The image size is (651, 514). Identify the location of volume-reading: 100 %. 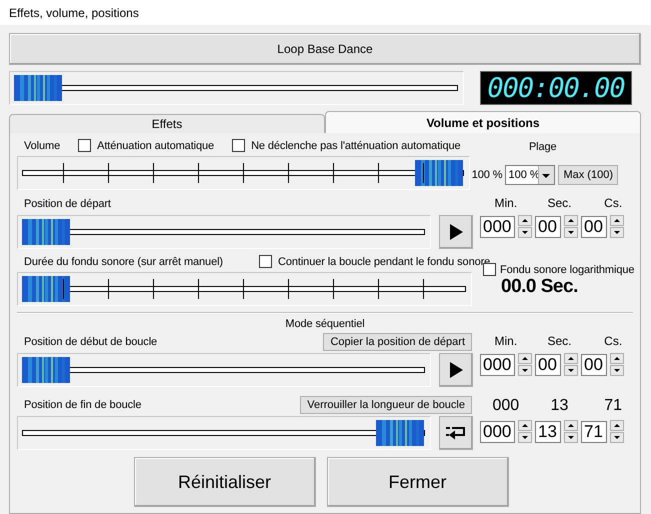
(487, 175).